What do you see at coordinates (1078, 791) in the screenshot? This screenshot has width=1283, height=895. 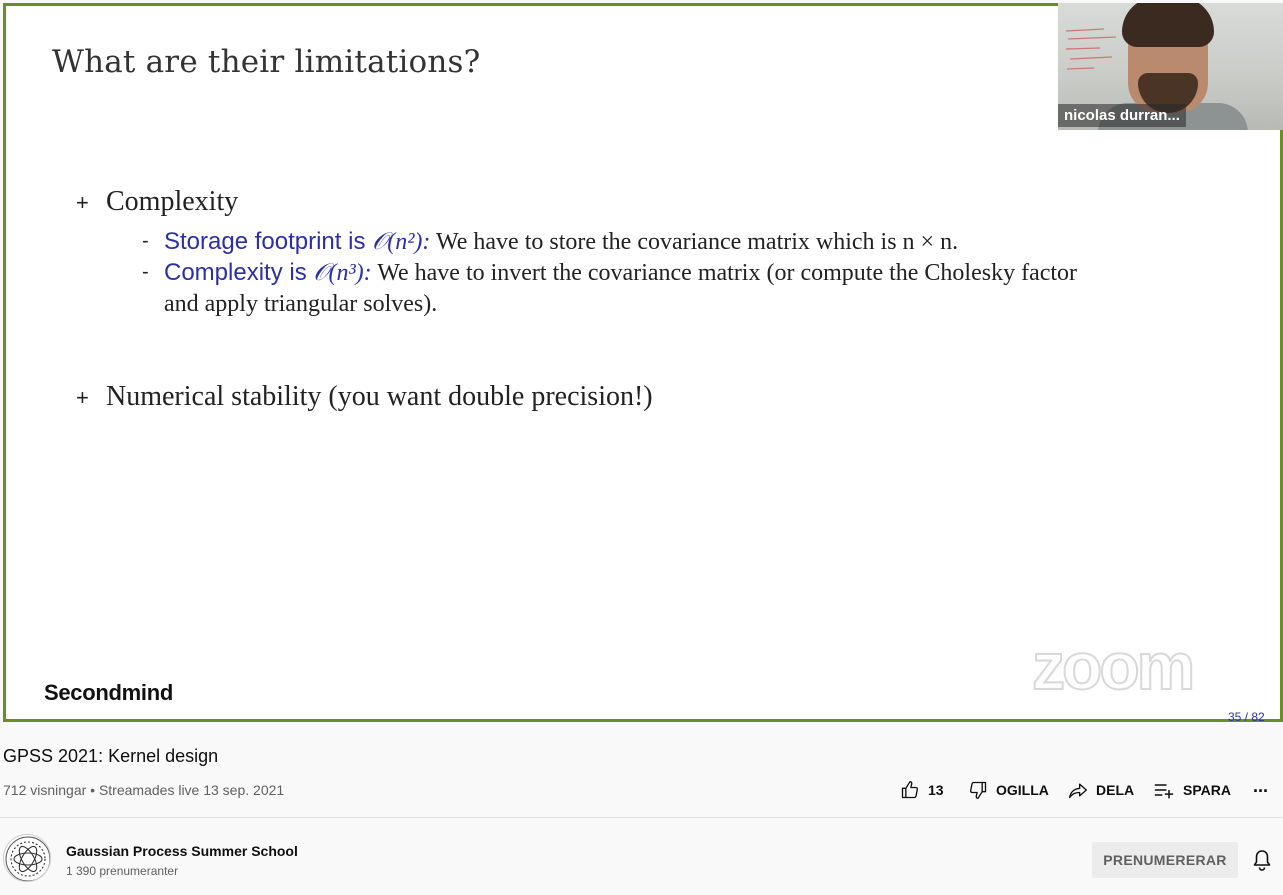 I see `share-icon` at bounding box center [1078, 791].